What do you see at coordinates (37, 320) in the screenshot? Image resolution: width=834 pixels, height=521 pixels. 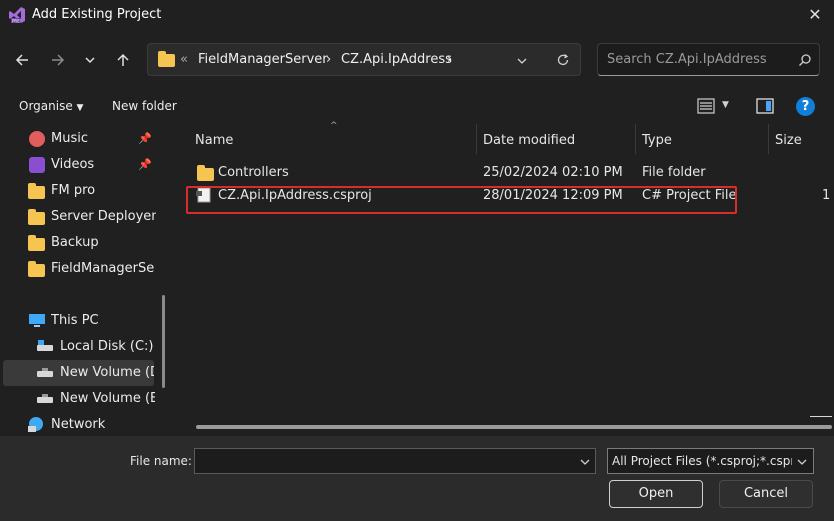 I see `pc-icon` at bounding box center [37, 320].